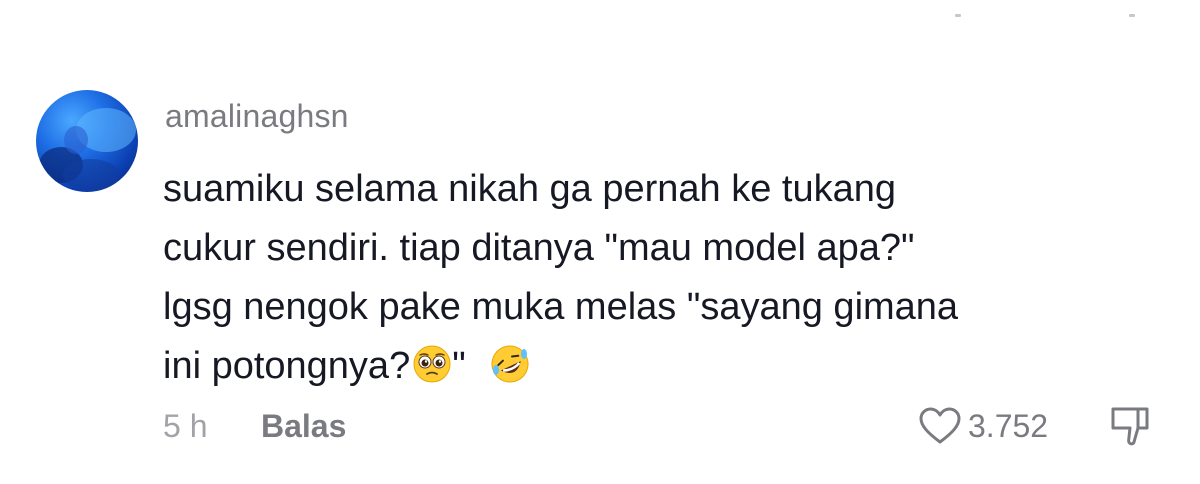 Image resolution: width=1200 pixels, height=484 pixels. What do you see at coordinates (287, 366) in the screenshot?
I see `comment-line: ini potongnya?` at bounding box center [287, 366].